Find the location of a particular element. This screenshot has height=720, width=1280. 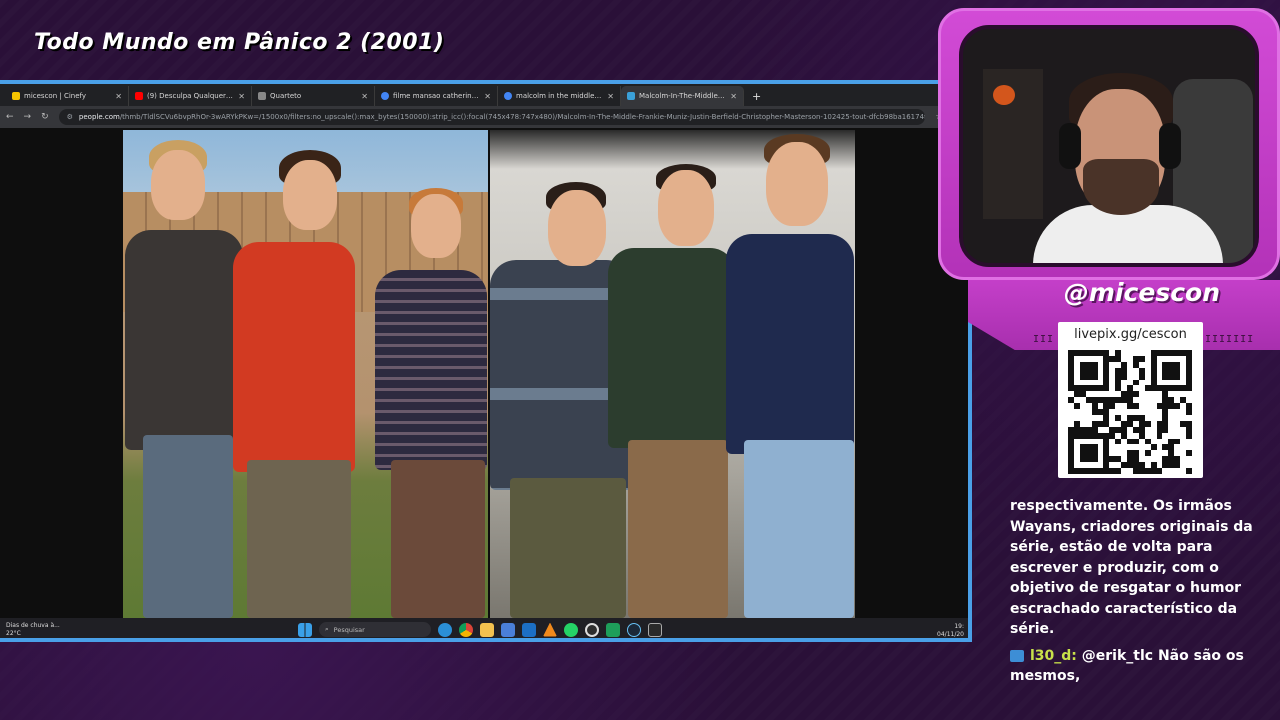

windows-start-icon is located at coordinates (305, 629).